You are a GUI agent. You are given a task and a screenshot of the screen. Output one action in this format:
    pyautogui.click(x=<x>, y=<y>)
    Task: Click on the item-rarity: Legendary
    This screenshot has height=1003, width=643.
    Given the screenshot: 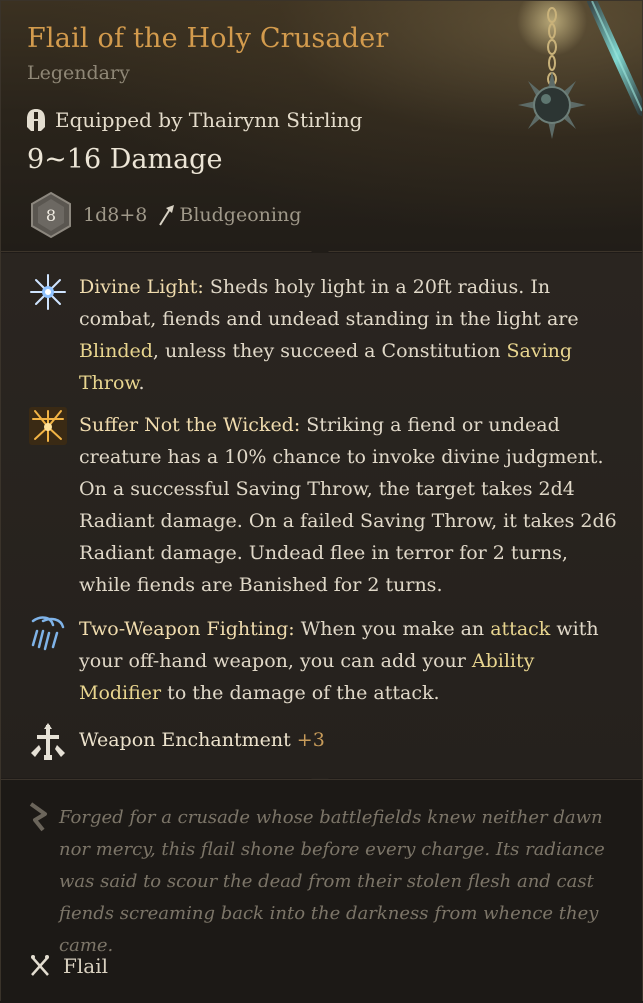 What is the action you would take?
    pyautogui.click(x=78, y=73)
    